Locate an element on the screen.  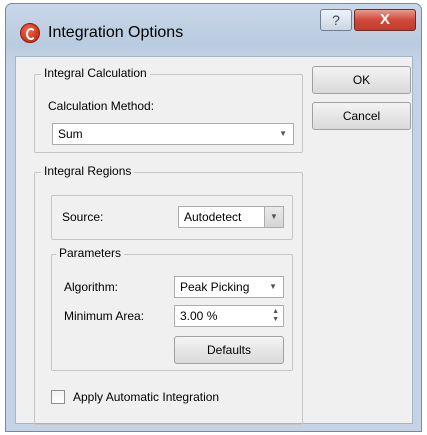
source-value: Autodetect is located at coordinates (213, 217).